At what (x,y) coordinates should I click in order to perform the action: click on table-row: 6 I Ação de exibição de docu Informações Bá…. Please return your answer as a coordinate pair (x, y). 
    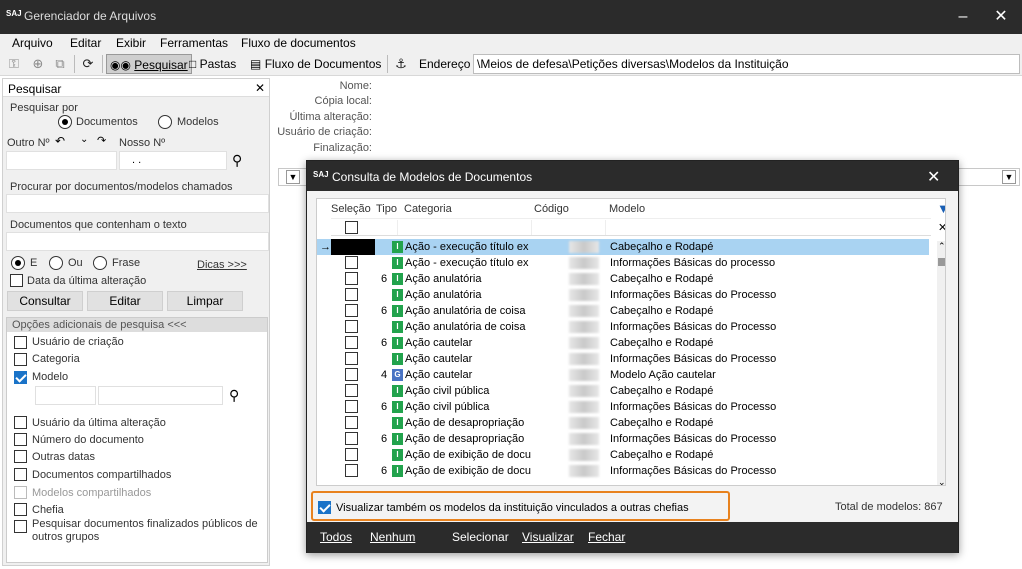
    Looking at the image, I should click on (623, 471).